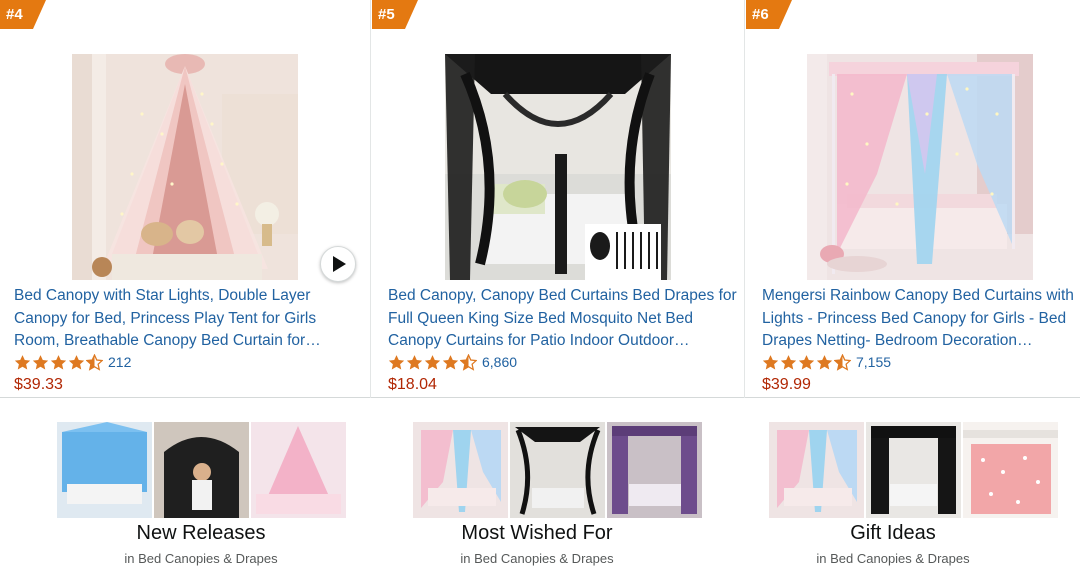  Describe the element at coordinates (500, 362) in the screenshot. I see `review-count: 6,860` at that location.